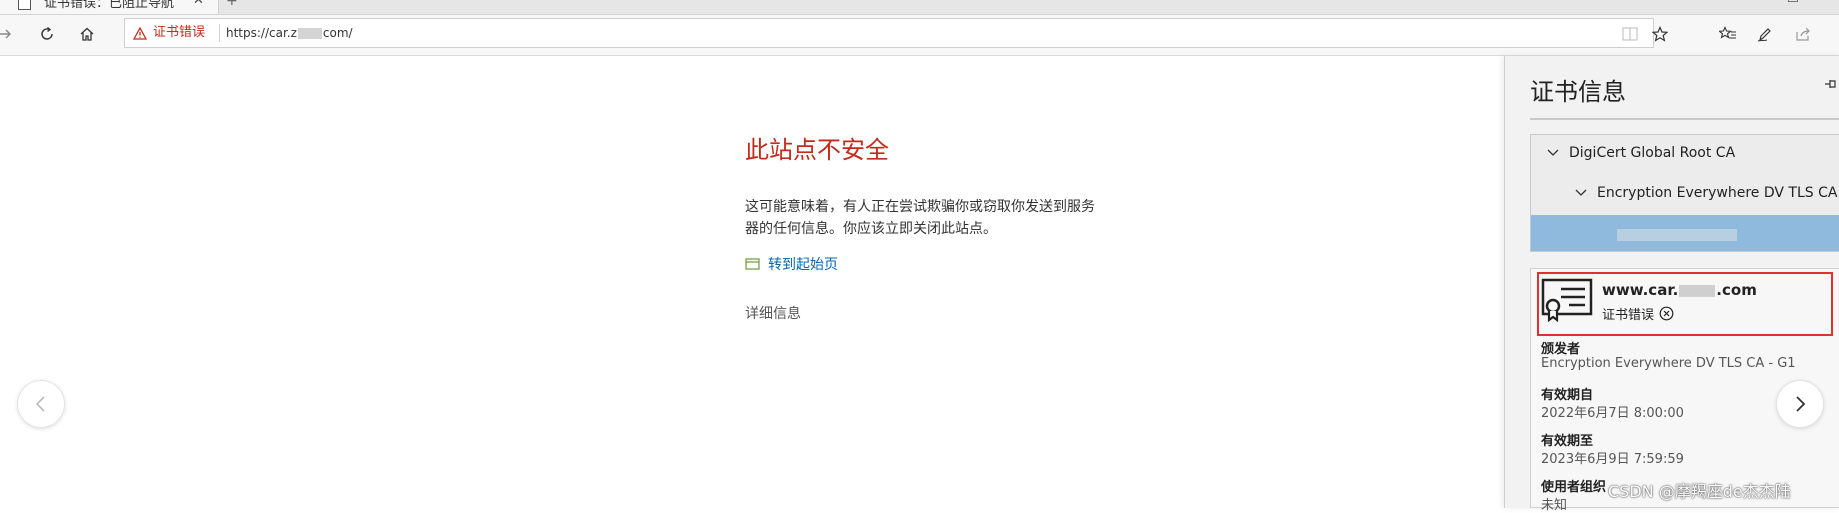 The height and width of the screenshot is (513, 1839). Describe the element at coordinates (1718, 193) in the screenshot. I see `chain-item-label: Encryption Everywhere DV TLS CA - G1` at that location.